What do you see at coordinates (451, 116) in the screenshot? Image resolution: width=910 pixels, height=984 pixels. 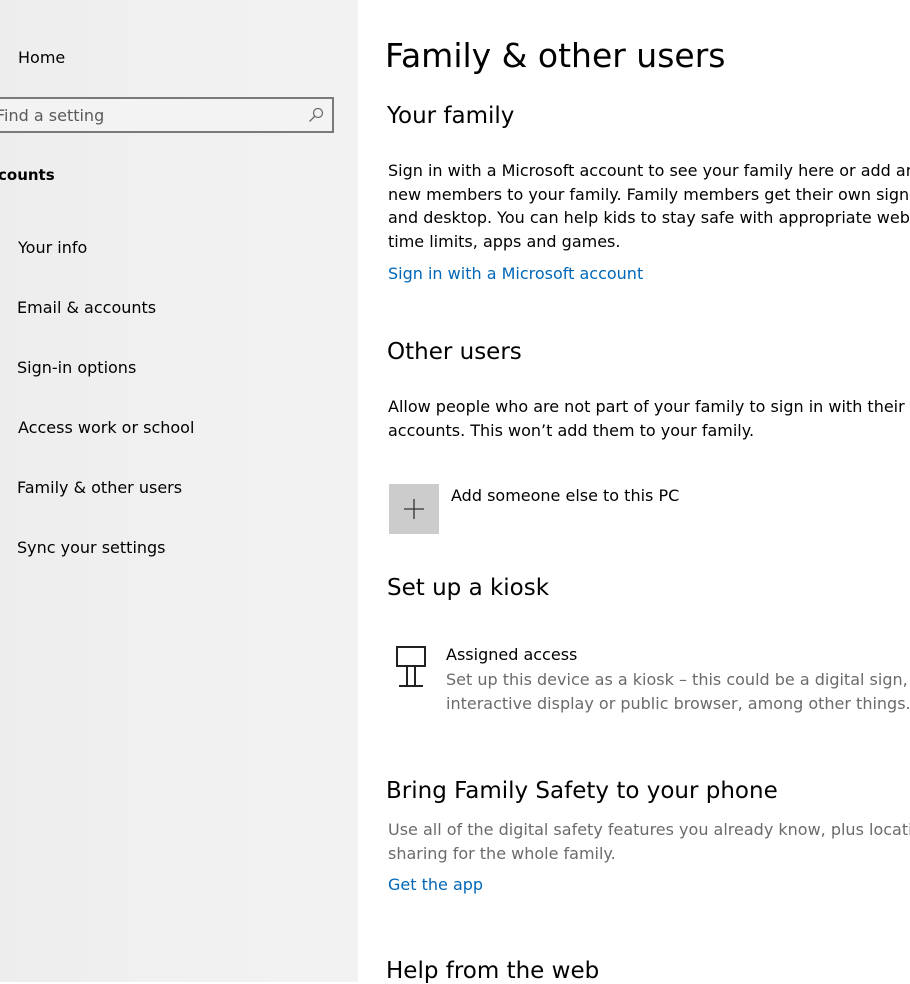 I see `your-family-heading: Your family` at bounding box center [451, 116].